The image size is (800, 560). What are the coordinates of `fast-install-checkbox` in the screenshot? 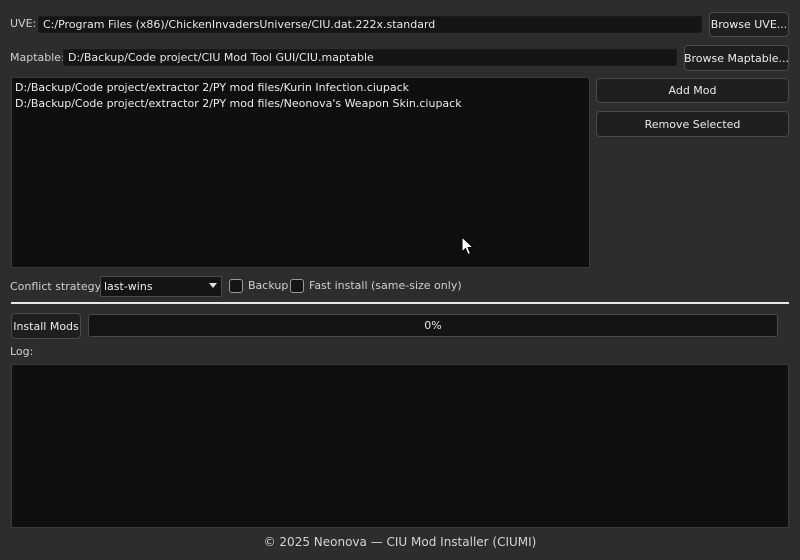 It's located at (297, 286).